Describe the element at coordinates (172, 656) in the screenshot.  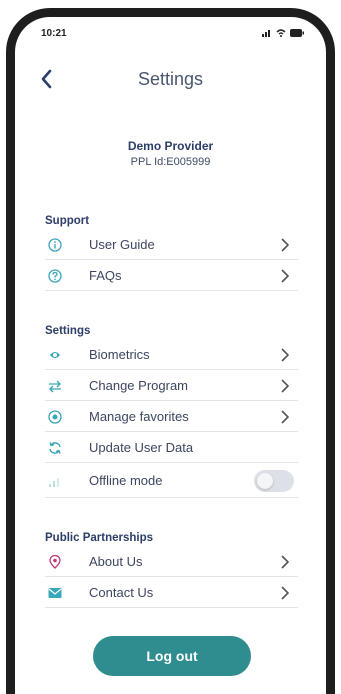
I see `logout-button: Log out` at that location.